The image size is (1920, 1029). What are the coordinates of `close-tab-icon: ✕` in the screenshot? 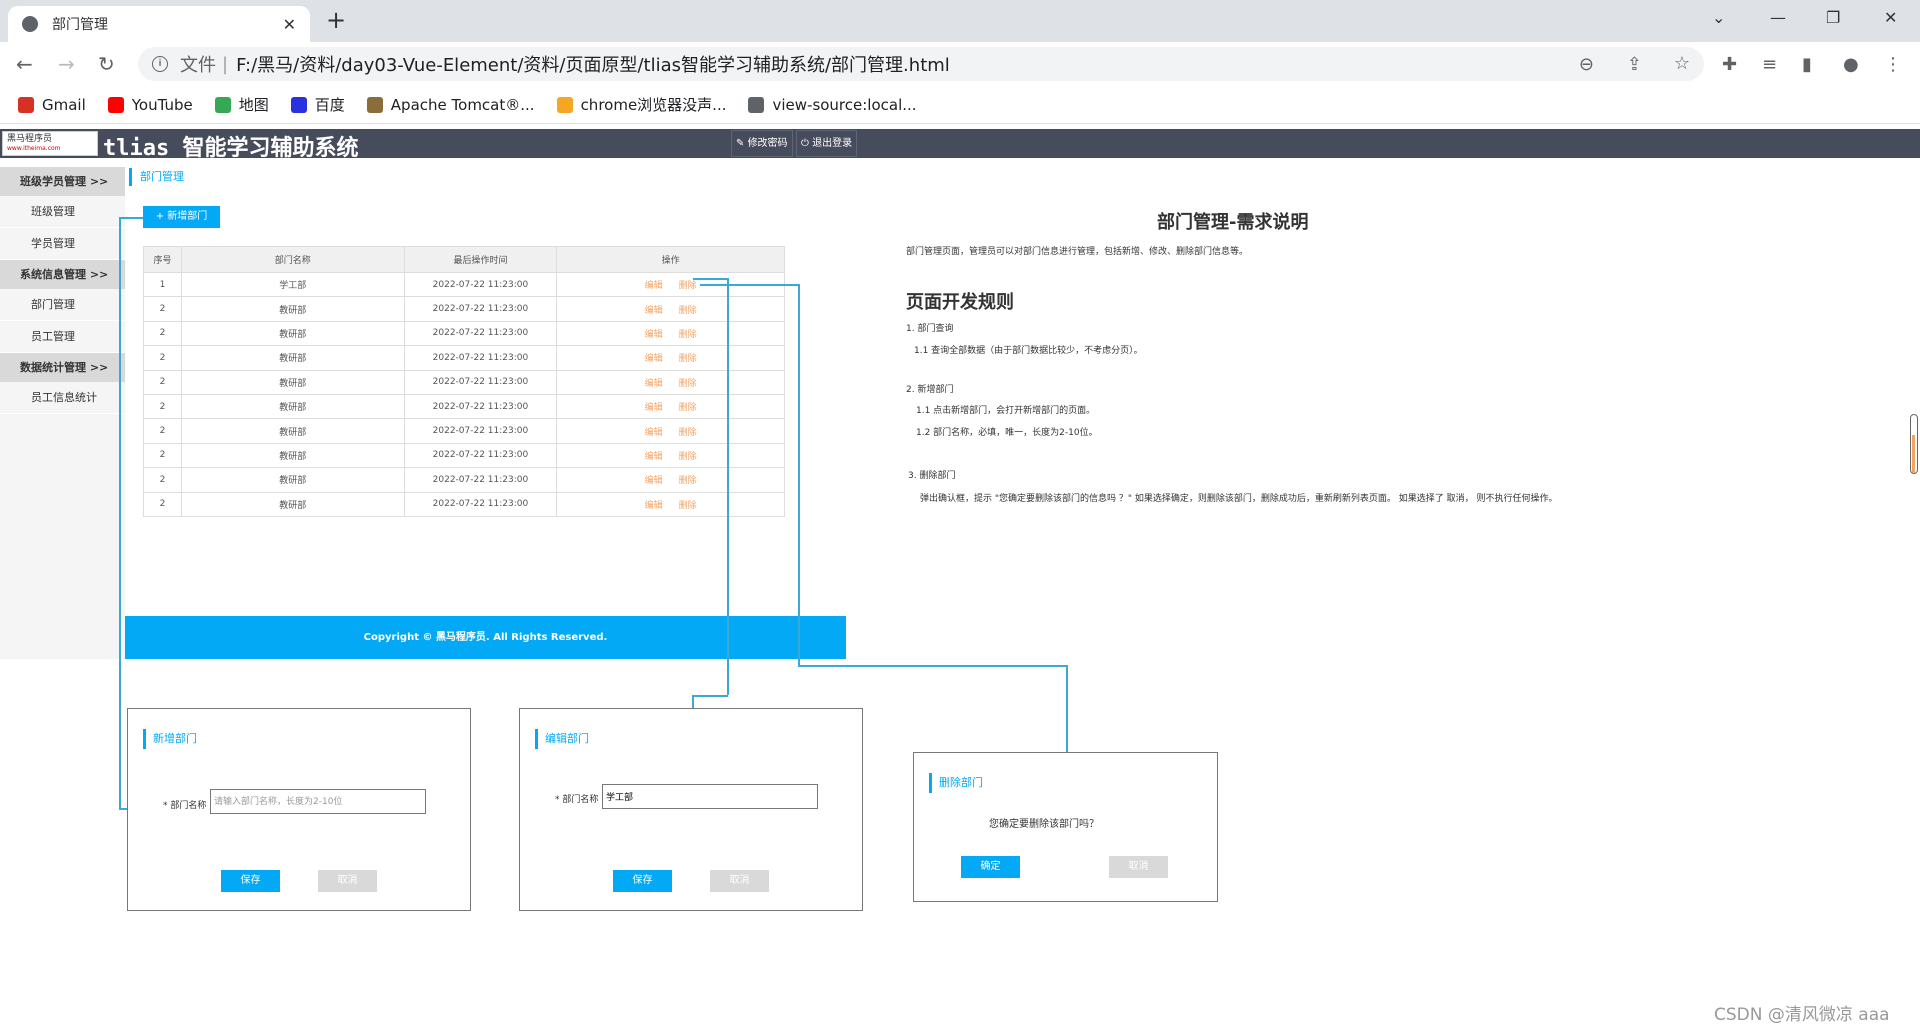 It's located at (289, 24).